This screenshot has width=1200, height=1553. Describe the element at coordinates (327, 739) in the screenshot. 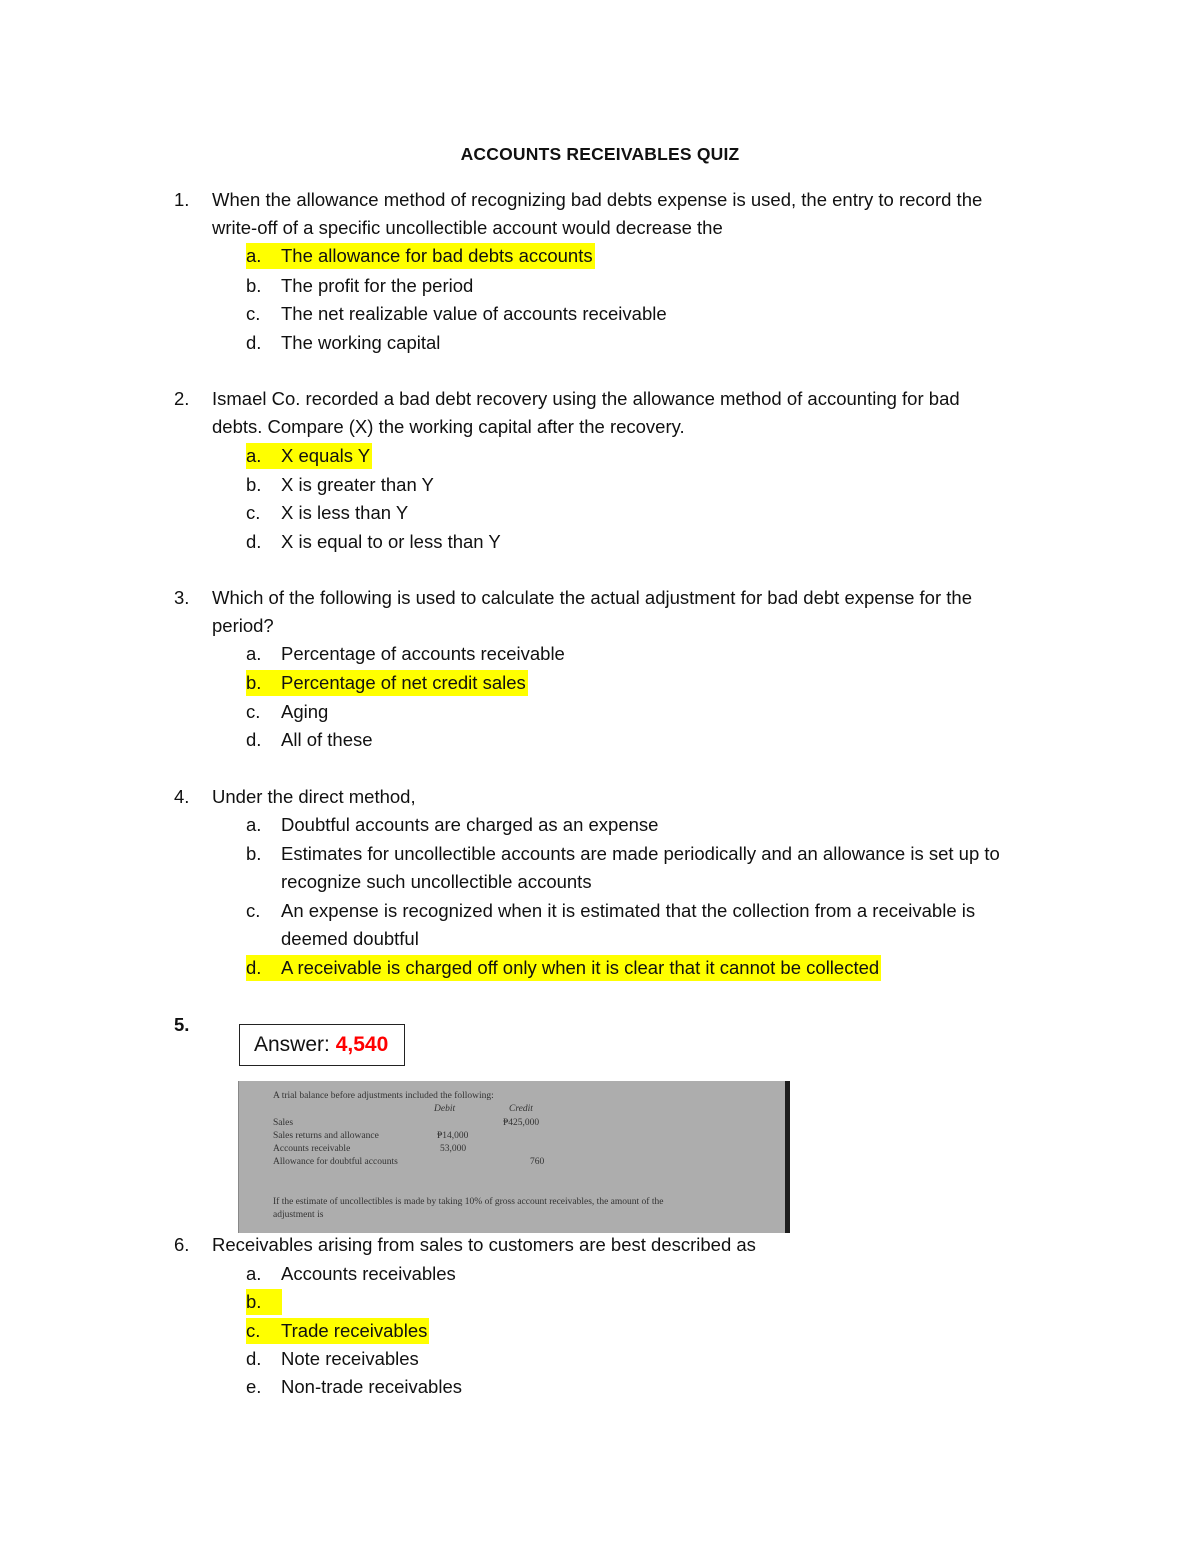

I see `option-text: All of these` at that location.